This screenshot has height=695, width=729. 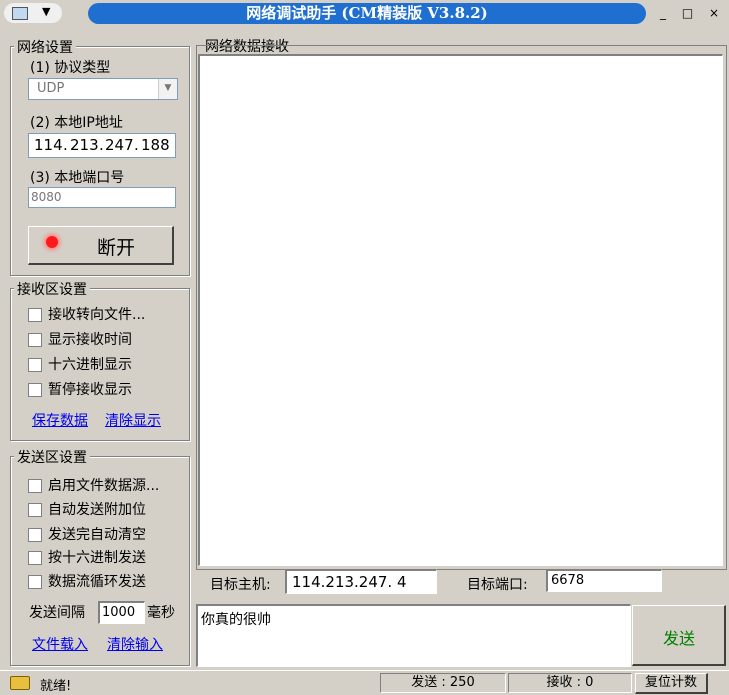 What do you see at coordinates (60, 644) in the screenshot?
I see `load-file-link: 文件载入` at bounding box center [60, 644].